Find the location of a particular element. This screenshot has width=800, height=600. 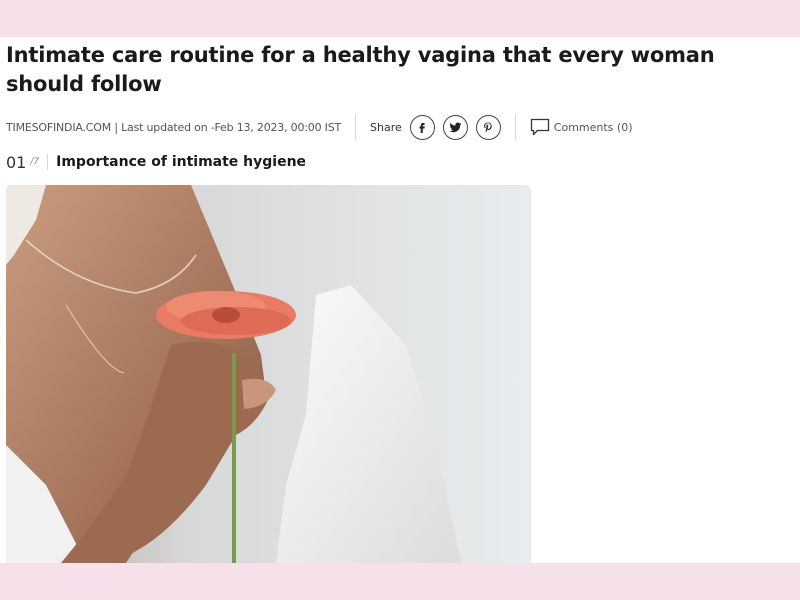

slide-header: 01 /7 Importance of intimate hygiene is located at coordinates (156, 162).